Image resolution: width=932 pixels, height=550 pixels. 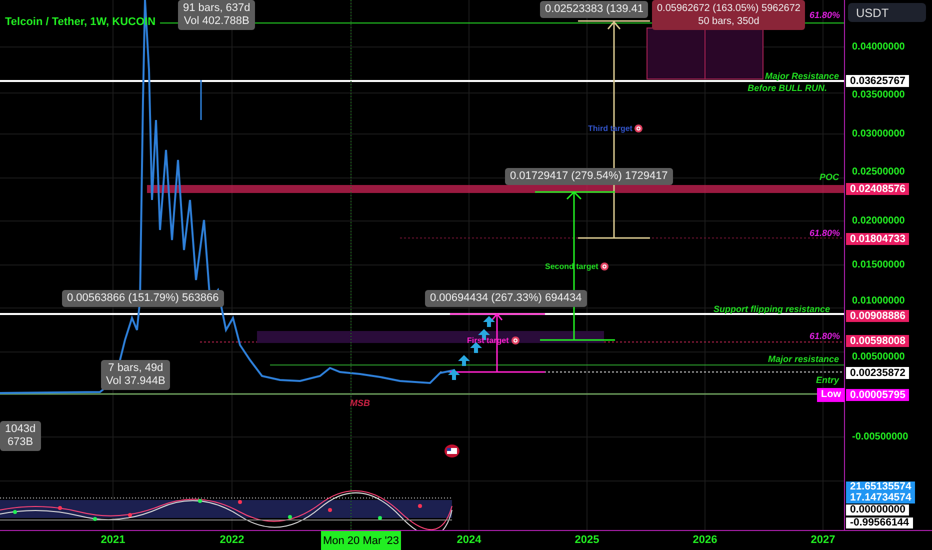 What do you see at coordinates (878, 134) in the screenshot?
I see `price-tick: 0.03000000` at bounding box center [878, 134].